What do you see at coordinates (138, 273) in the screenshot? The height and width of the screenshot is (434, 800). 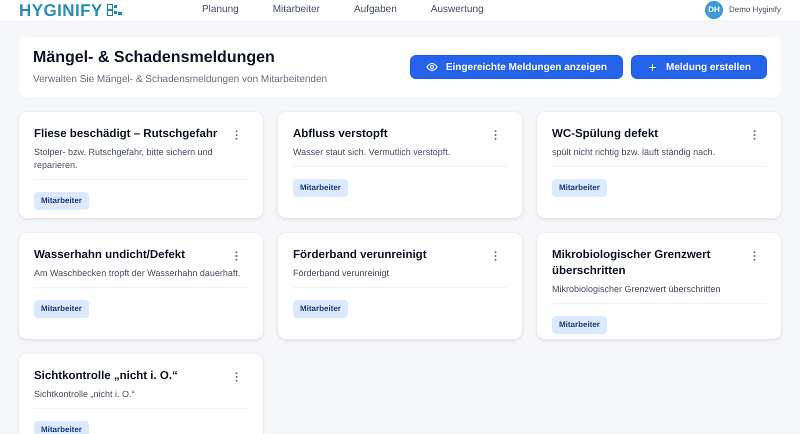 I see `report-description: Am Waschbecken tropft der Wasserhahn dauerhaft.` at bounding box center [138, 273].